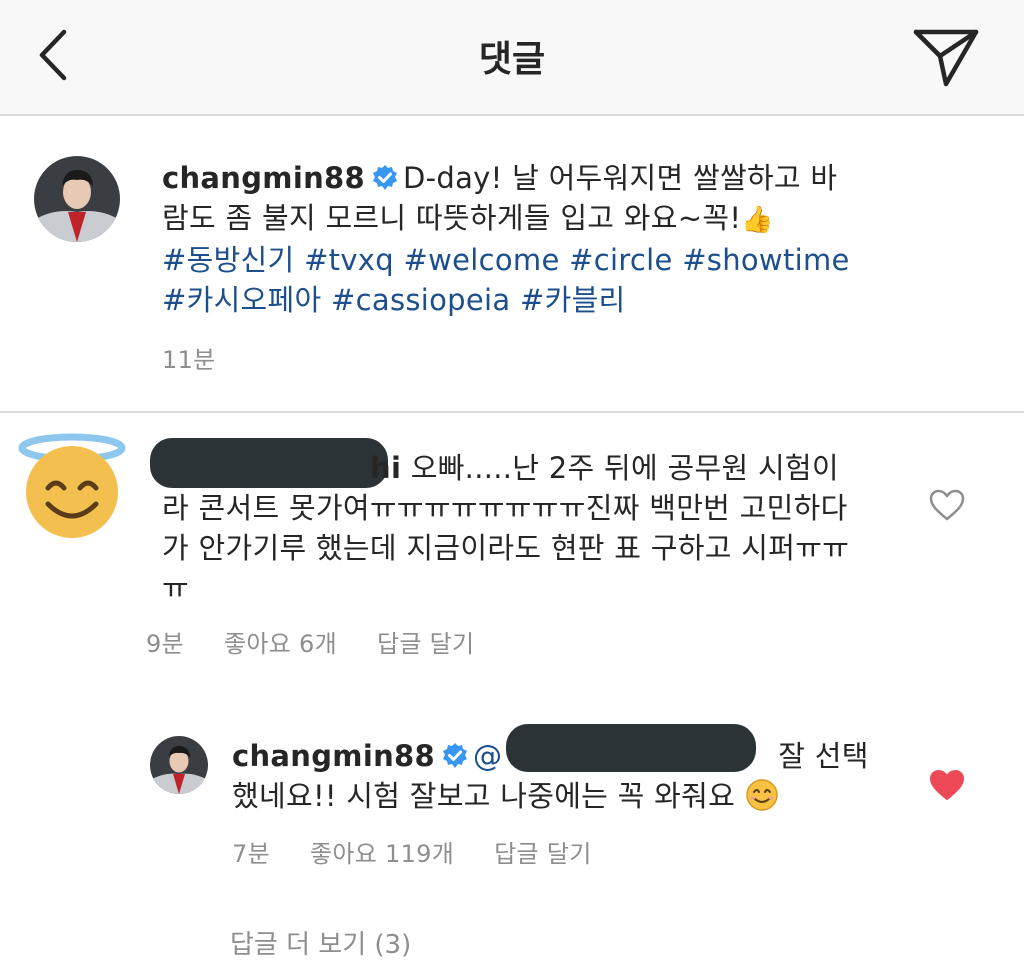 This screenshot has width=1024, height=961. I want to click on heart-outline-icon, so click(947, 505).